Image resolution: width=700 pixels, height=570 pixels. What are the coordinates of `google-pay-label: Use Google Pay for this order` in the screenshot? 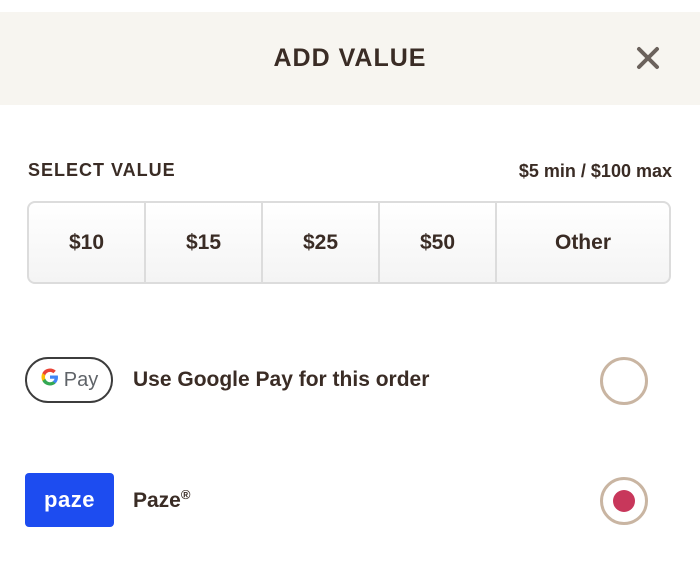 It's located at (281, 379).